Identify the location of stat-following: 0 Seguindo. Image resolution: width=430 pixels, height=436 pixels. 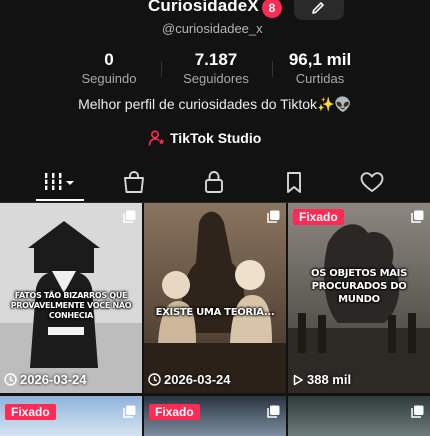
(109, 68).